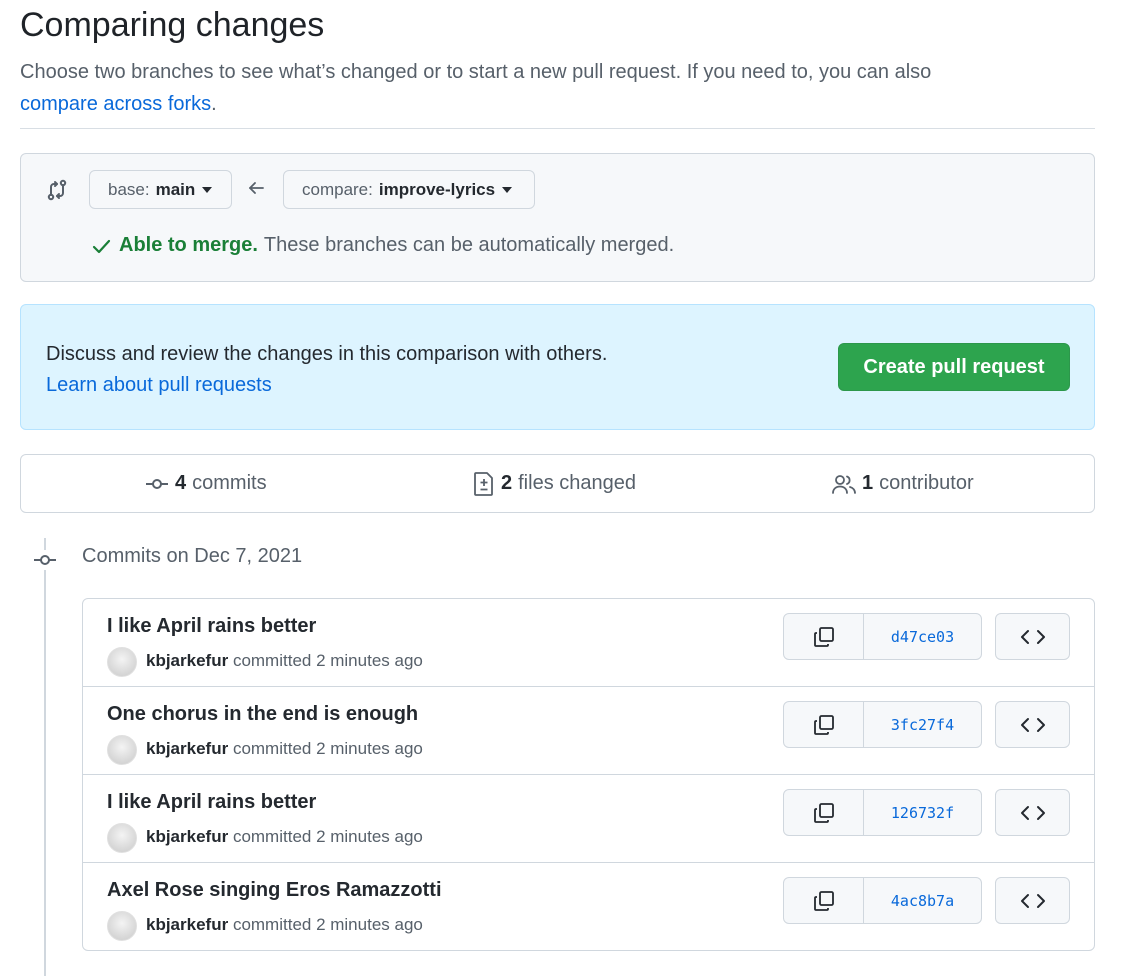 Image resolution: width=1126 pixels, height=976 pixels. Describe the element at coordinates (181, 483) in the screenshot. I see `commits-count: 4` at that location.